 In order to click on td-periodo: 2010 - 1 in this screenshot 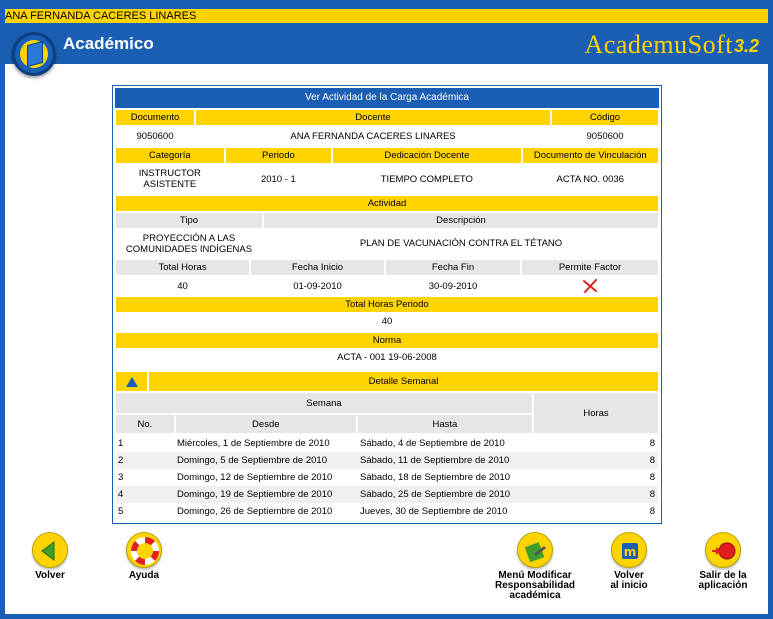, I will do `click(278, 179)`.